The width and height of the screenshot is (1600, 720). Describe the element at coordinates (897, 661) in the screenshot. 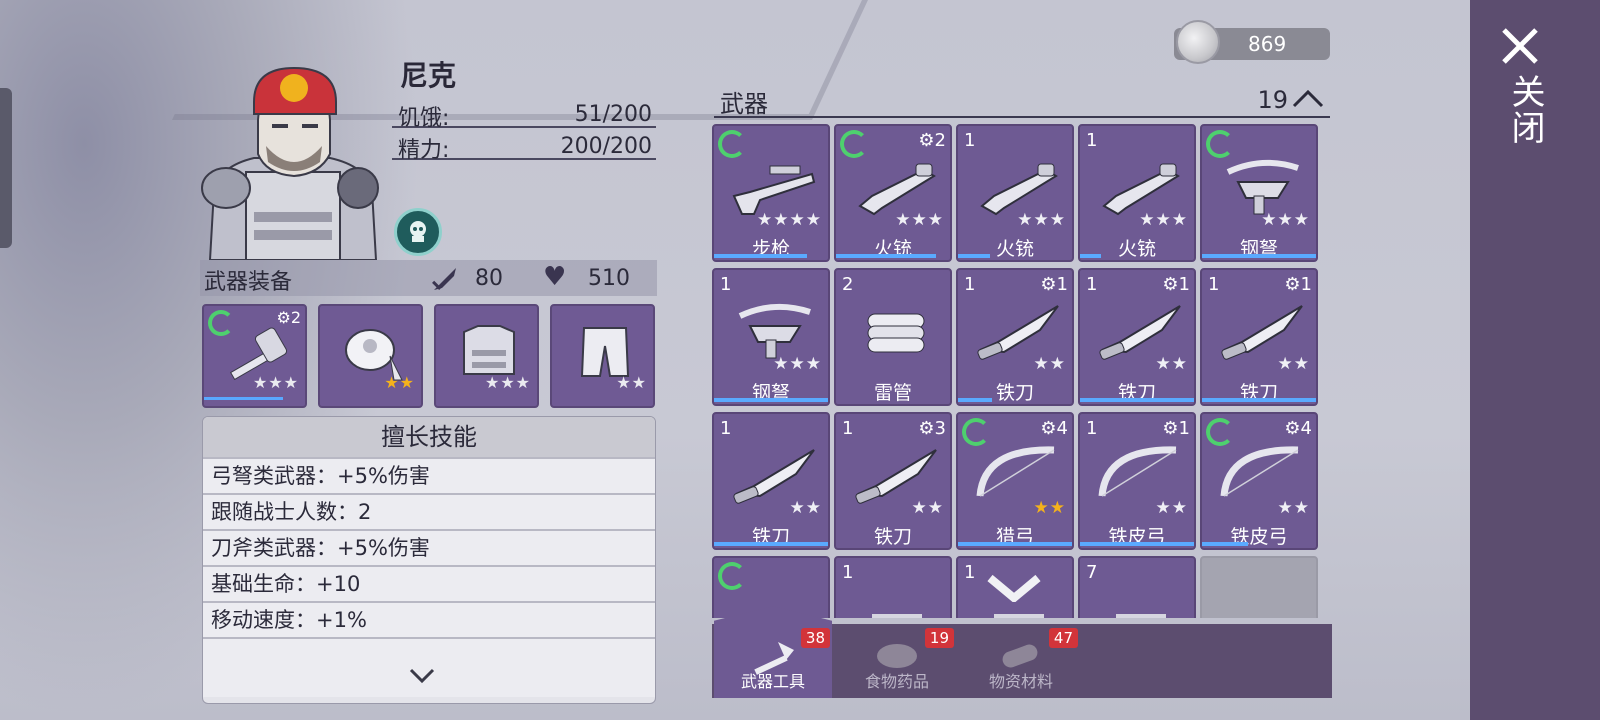

I see `tab-food-medicine: 19 食物药品` at that location.